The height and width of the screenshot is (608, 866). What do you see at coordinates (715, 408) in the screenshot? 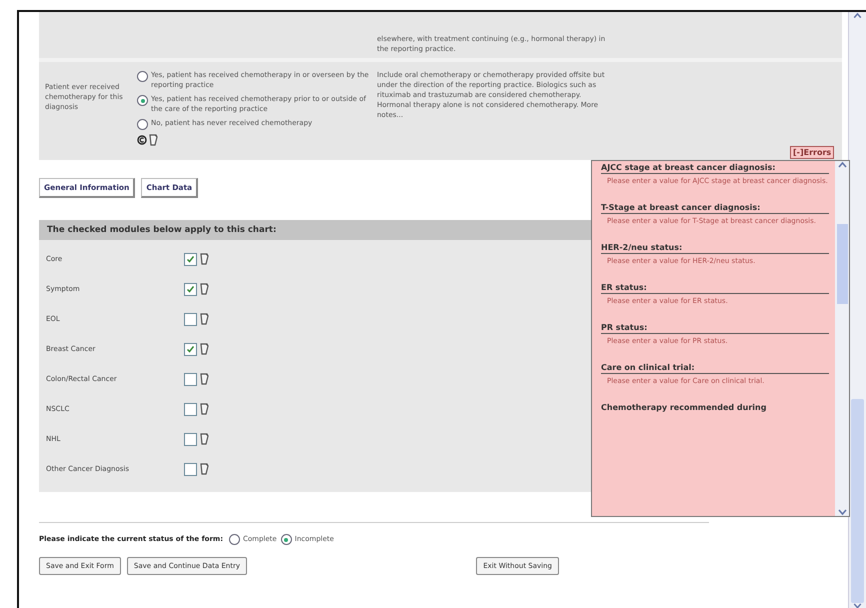
I see `error-field: Chemotherapy recommended during` at bounding box center [715, 408].